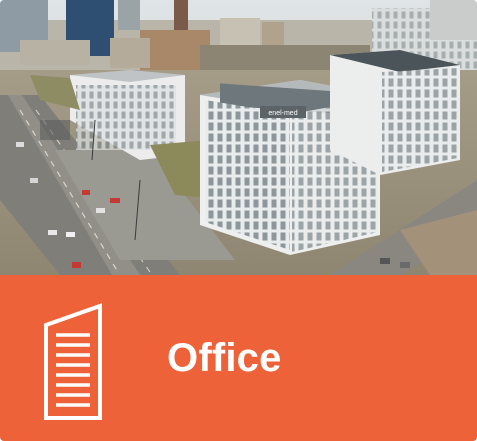  Describe the element at coordinates (282, 113) in the screenshot. I see `building-sign: enel-med` at that location.